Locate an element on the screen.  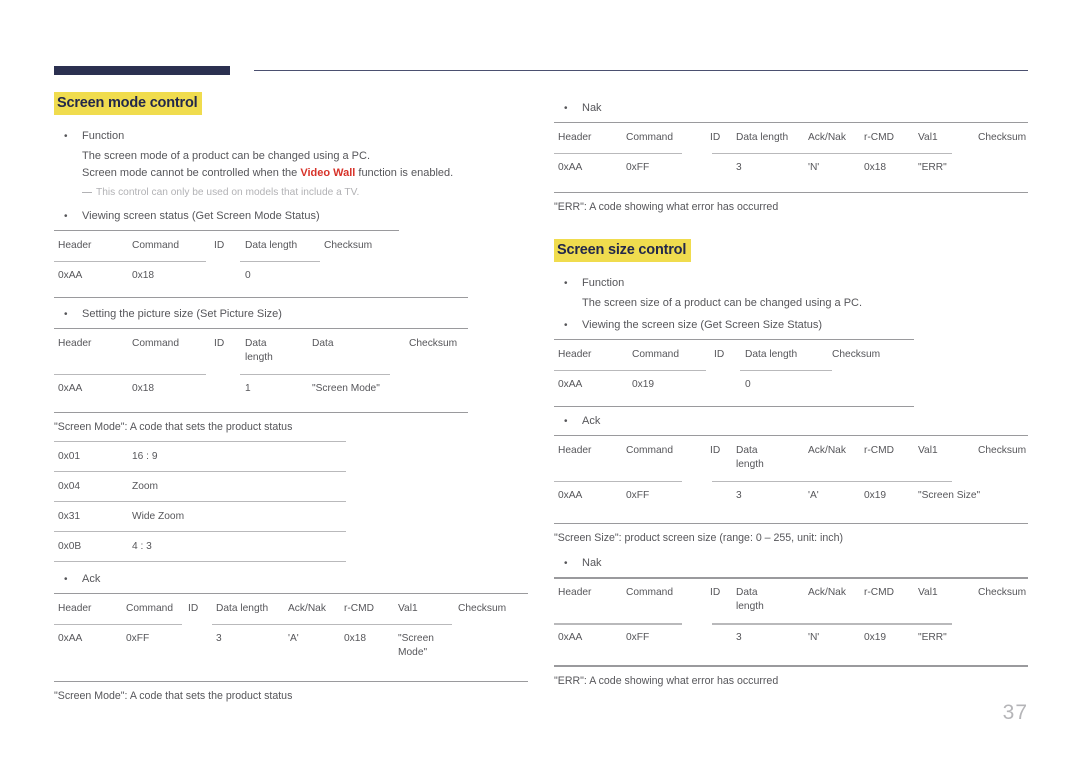
left-section-heading: Screen mode control is located at coordinates (128, 104).